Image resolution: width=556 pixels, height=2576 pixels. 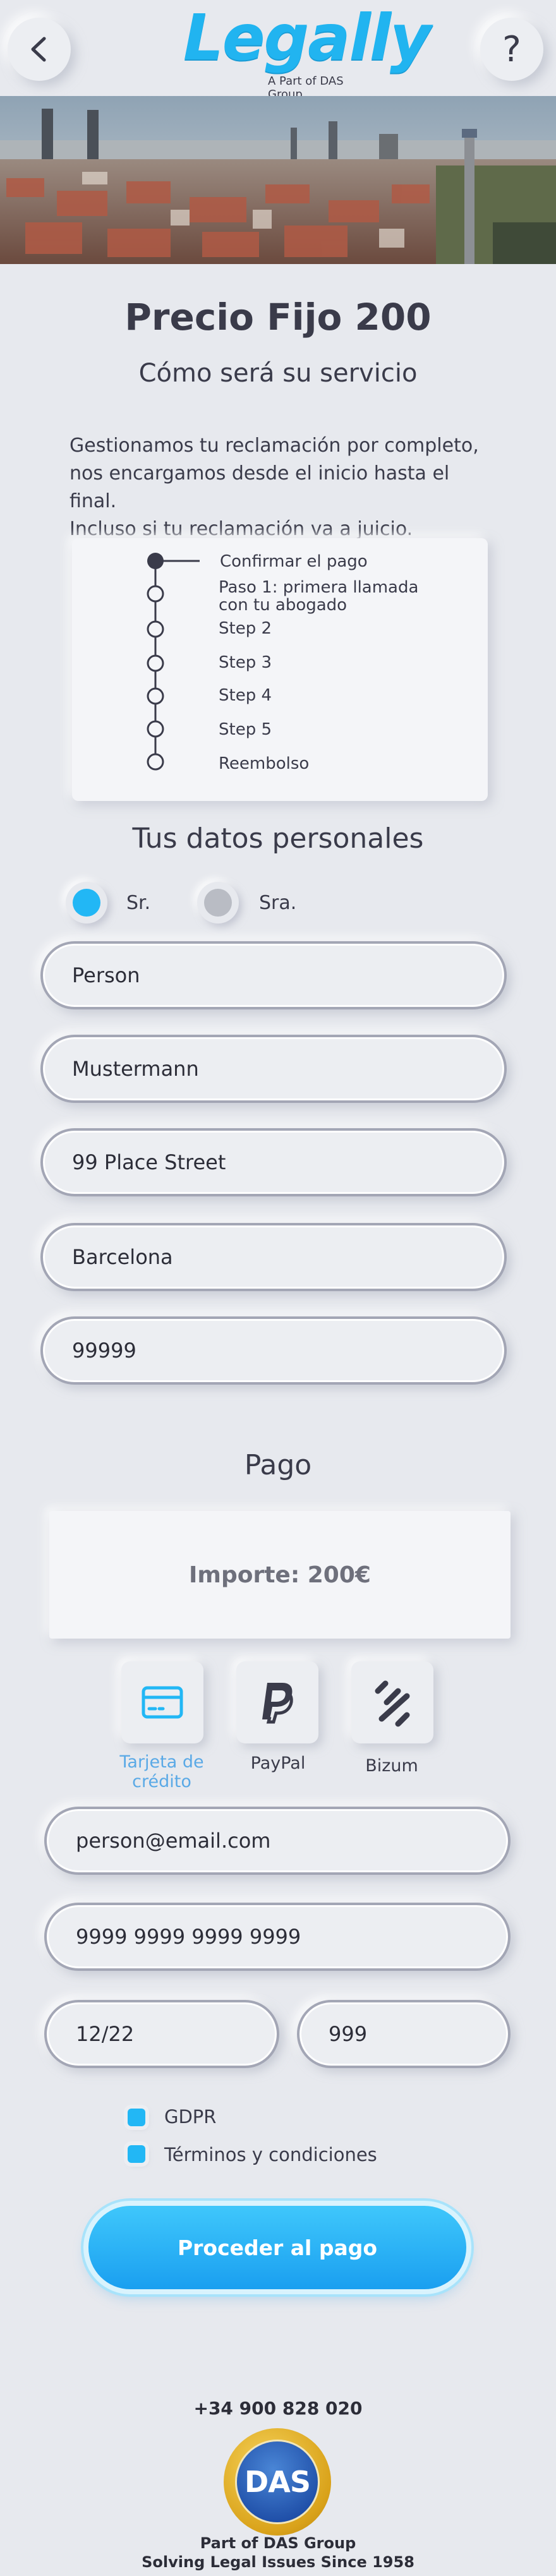 I want to click on payment-method-paypal, so click(x=277, y=1702).